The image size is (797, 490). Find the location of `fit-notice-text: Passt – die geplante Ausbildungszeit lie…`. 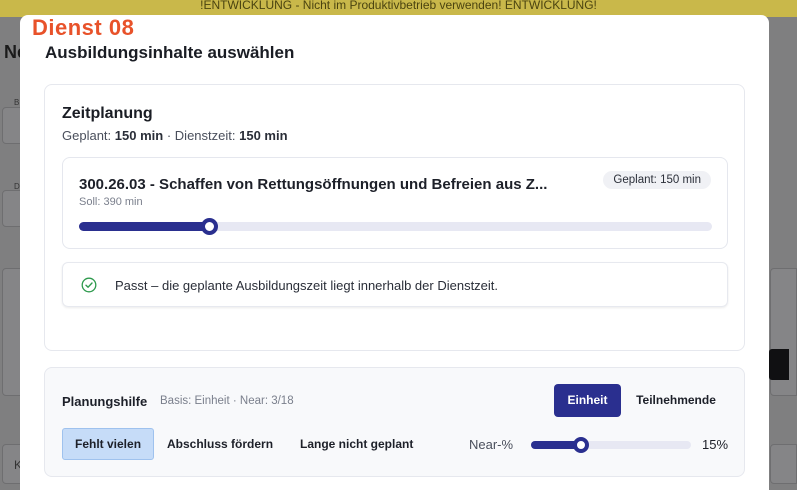

fit-notice-text: Passt – die geplante Ausbildungszeit lie… is located at coordinates (307, 285).